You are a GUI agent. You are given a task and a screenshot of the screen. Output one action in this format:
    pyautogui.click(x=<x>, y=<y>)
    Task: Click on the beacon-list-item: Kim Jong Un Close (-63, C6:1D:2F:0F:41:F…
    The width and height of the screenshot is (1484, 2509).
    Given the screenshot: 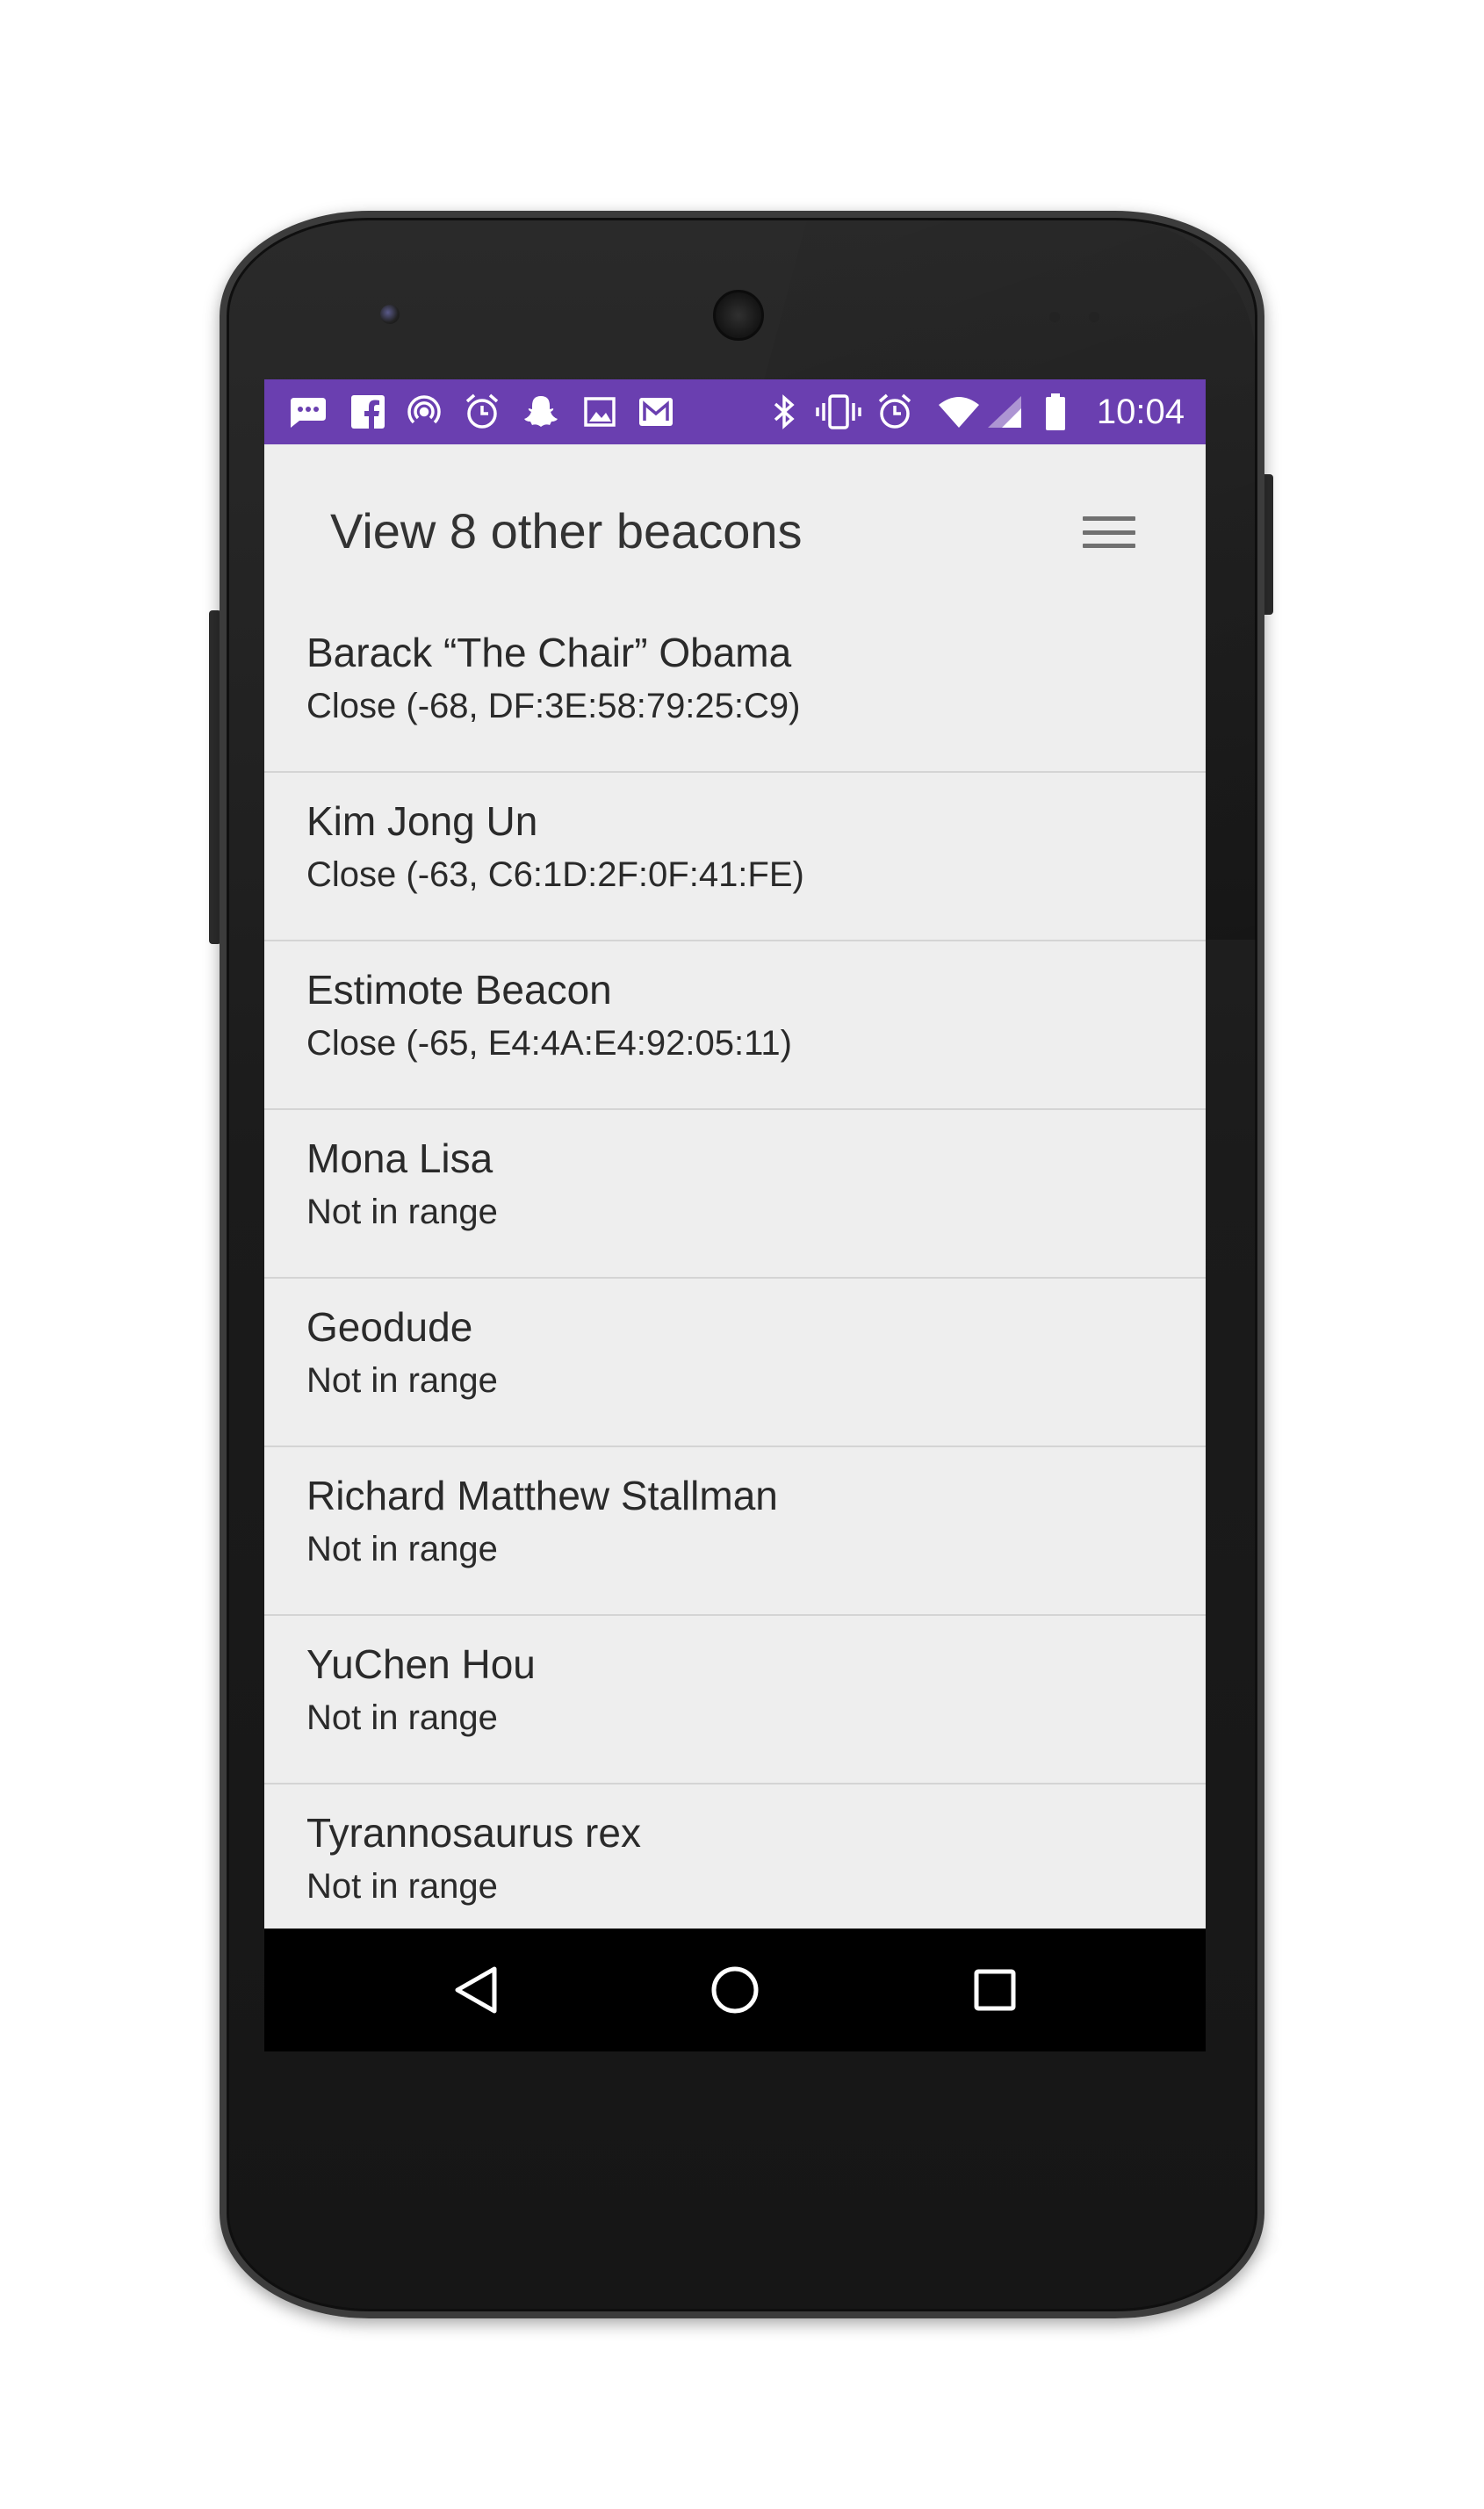 What is the action you would take?
    pyautogui.click(x=735, y=857)
    